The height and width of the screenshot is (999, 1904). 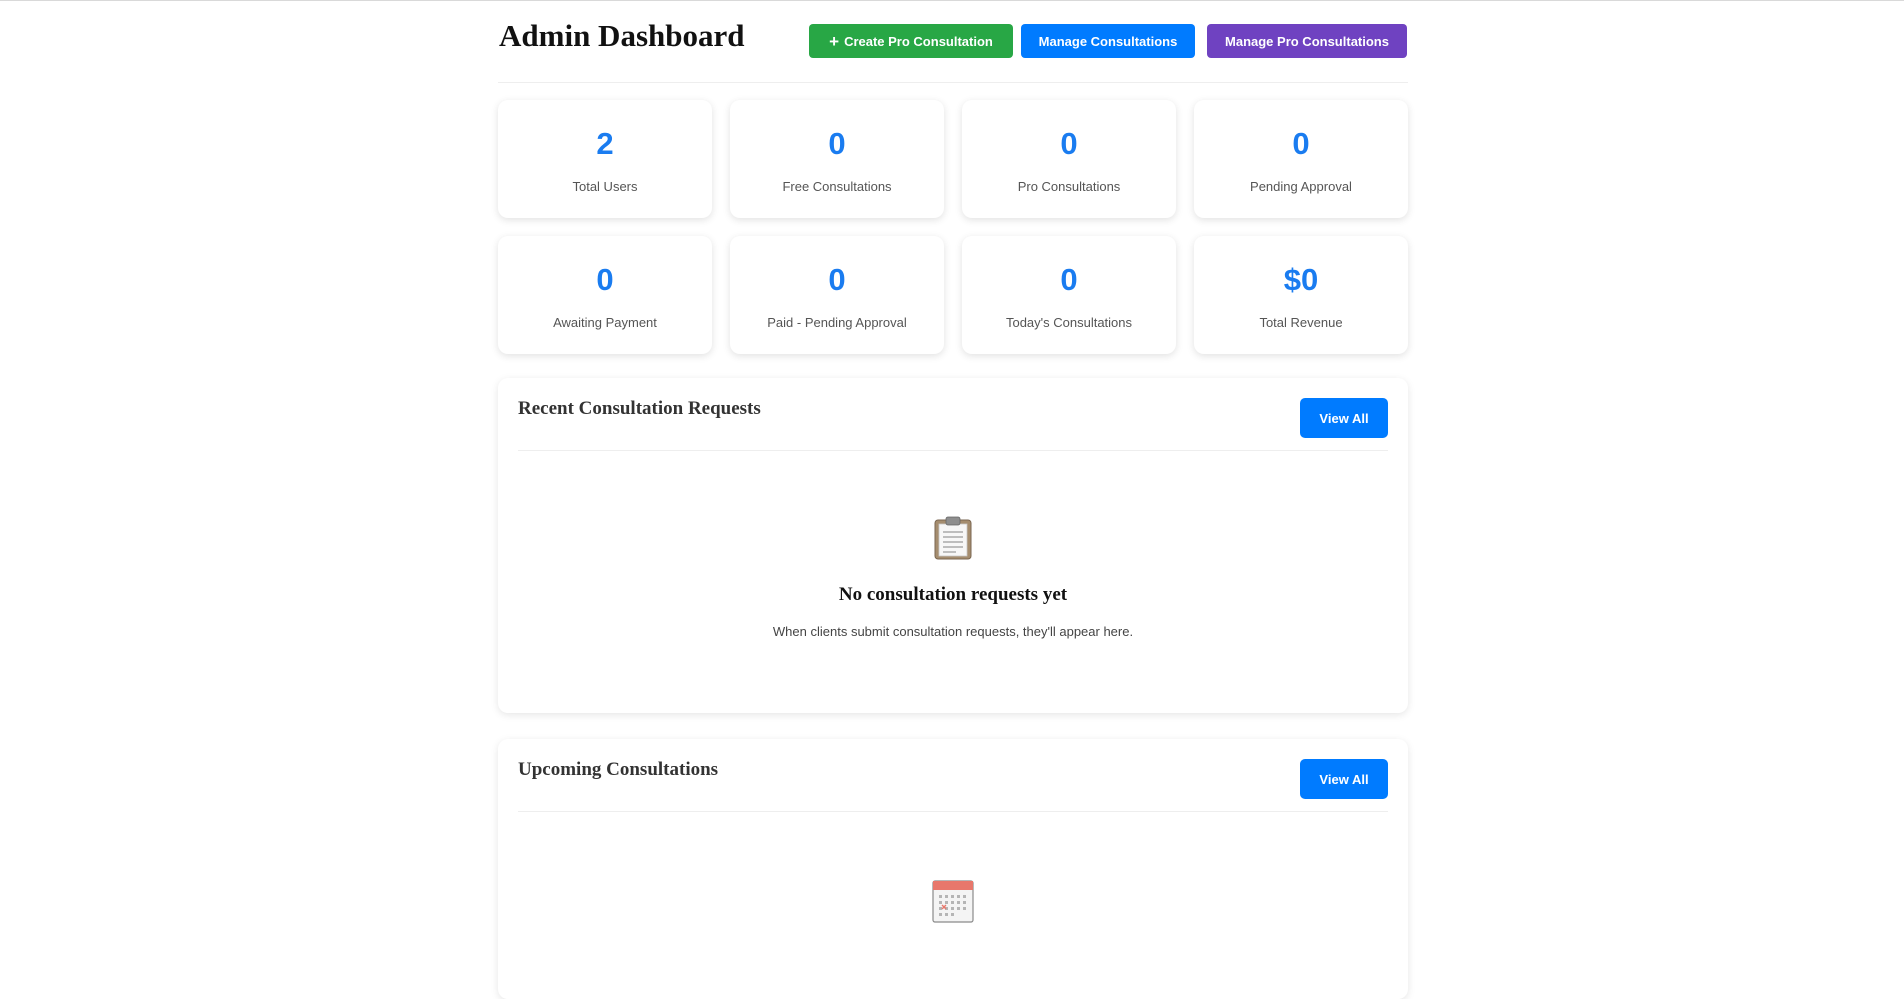 What do you see at coordinates (622, 35) in the screenshot?
I see `page-title: Admin Dashboard` at bounding box center [622, 35].